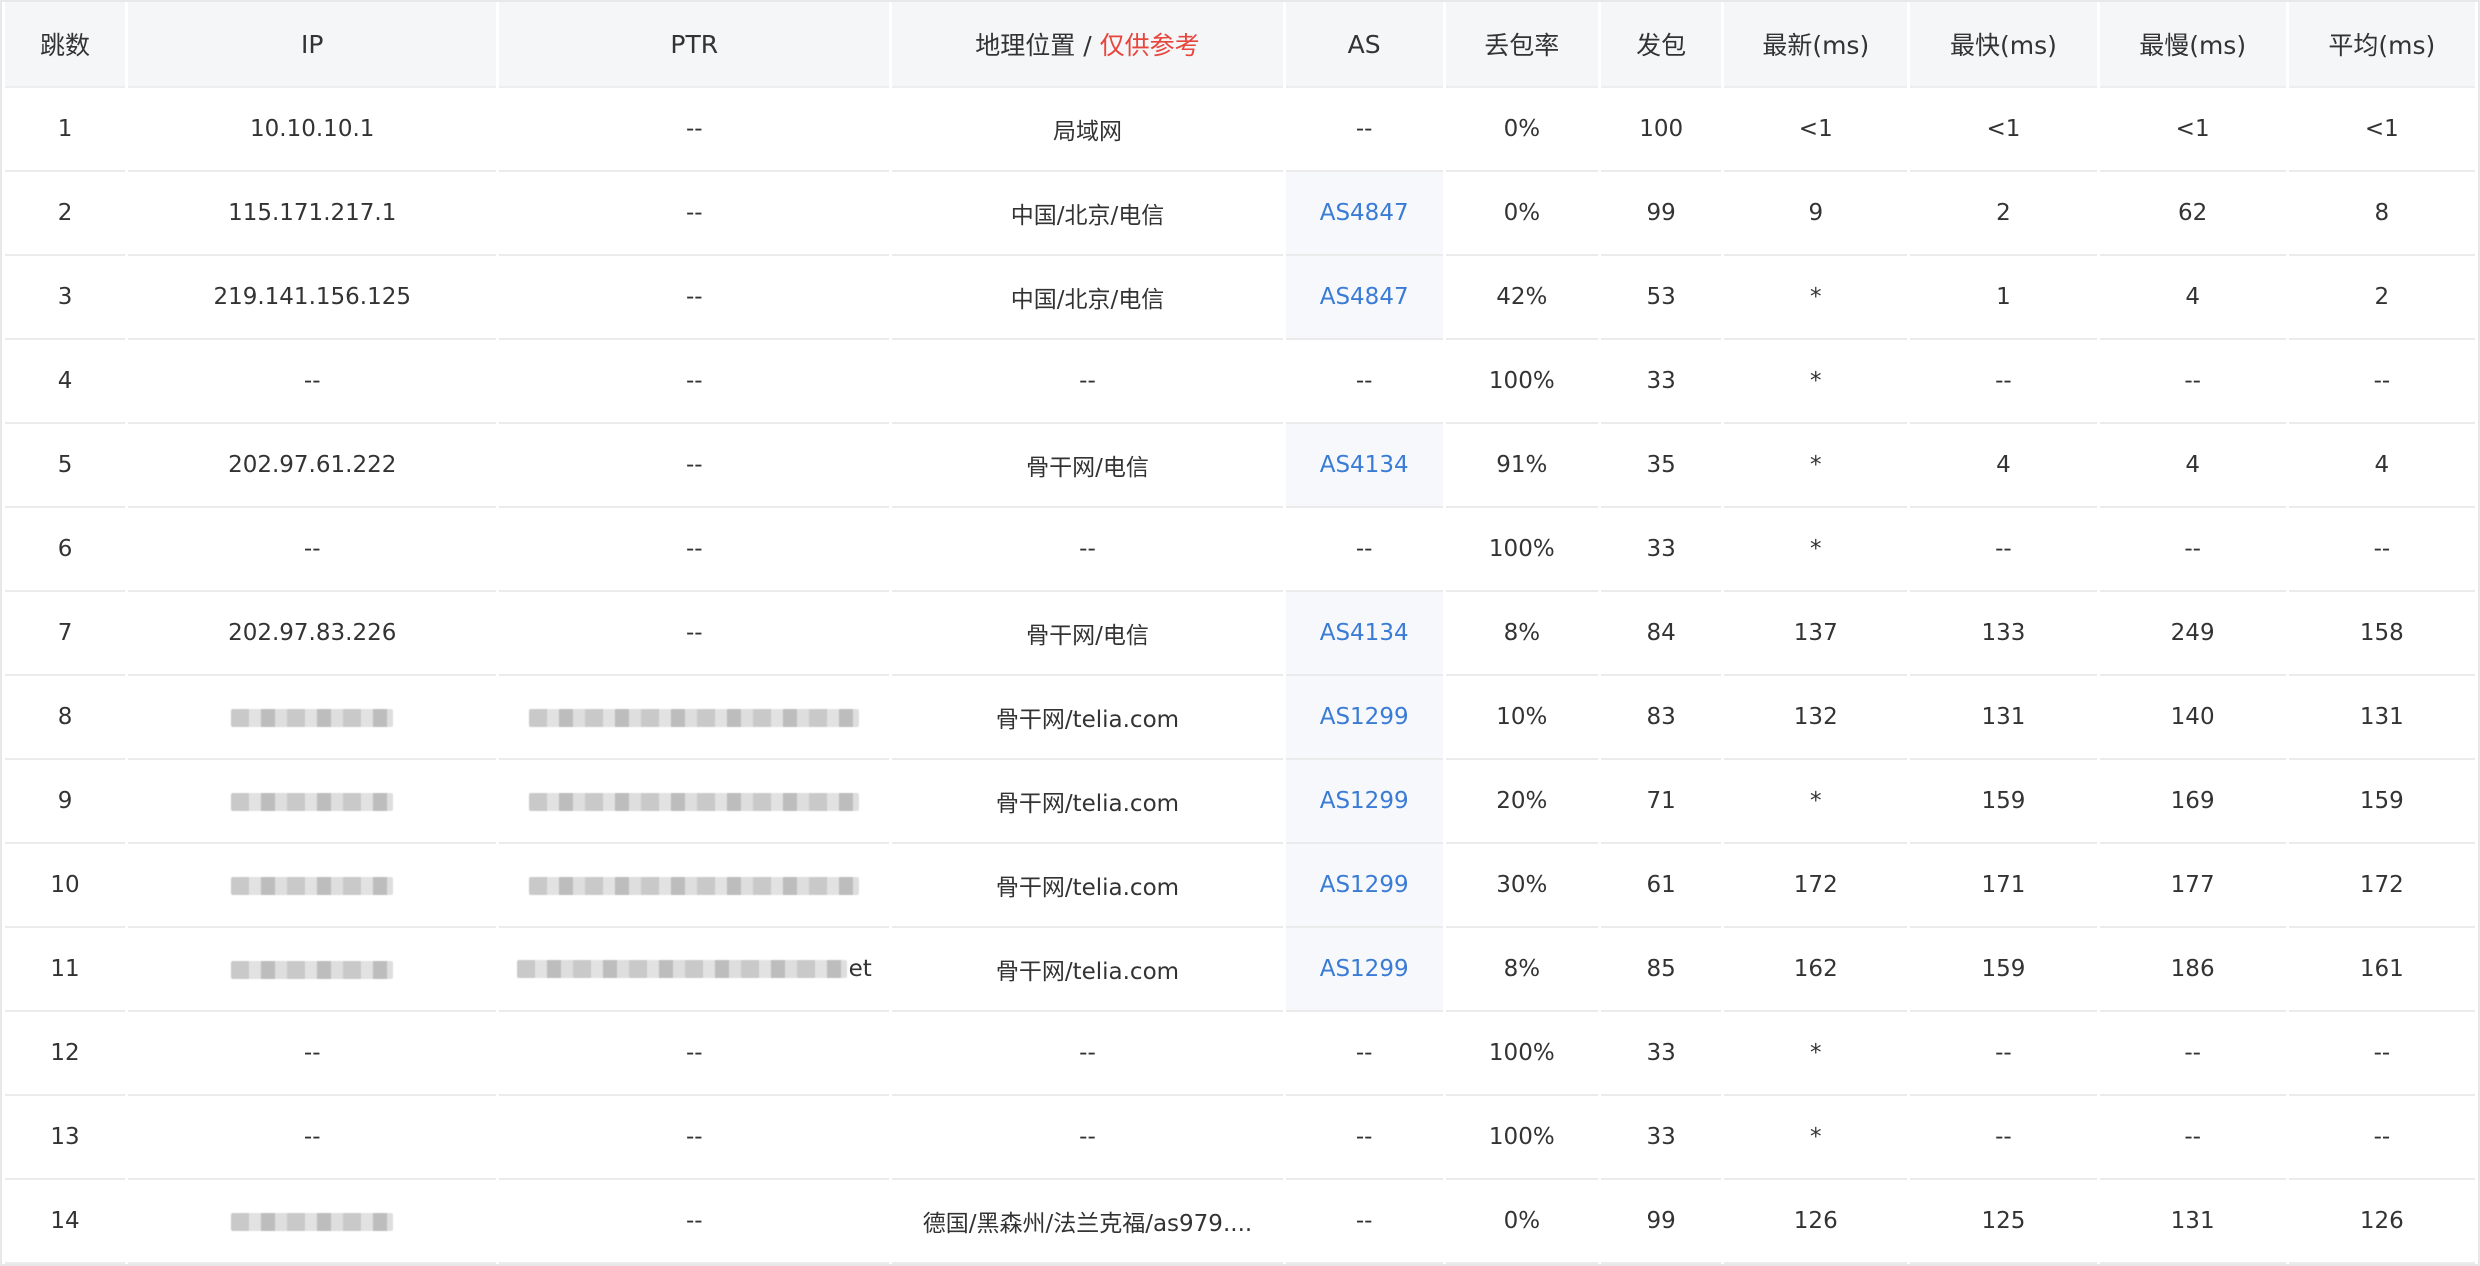  What do you see at coordinates (65, 382) in the screenshot?
I see `hop-cell: 4` at bounding box center [65, 382].